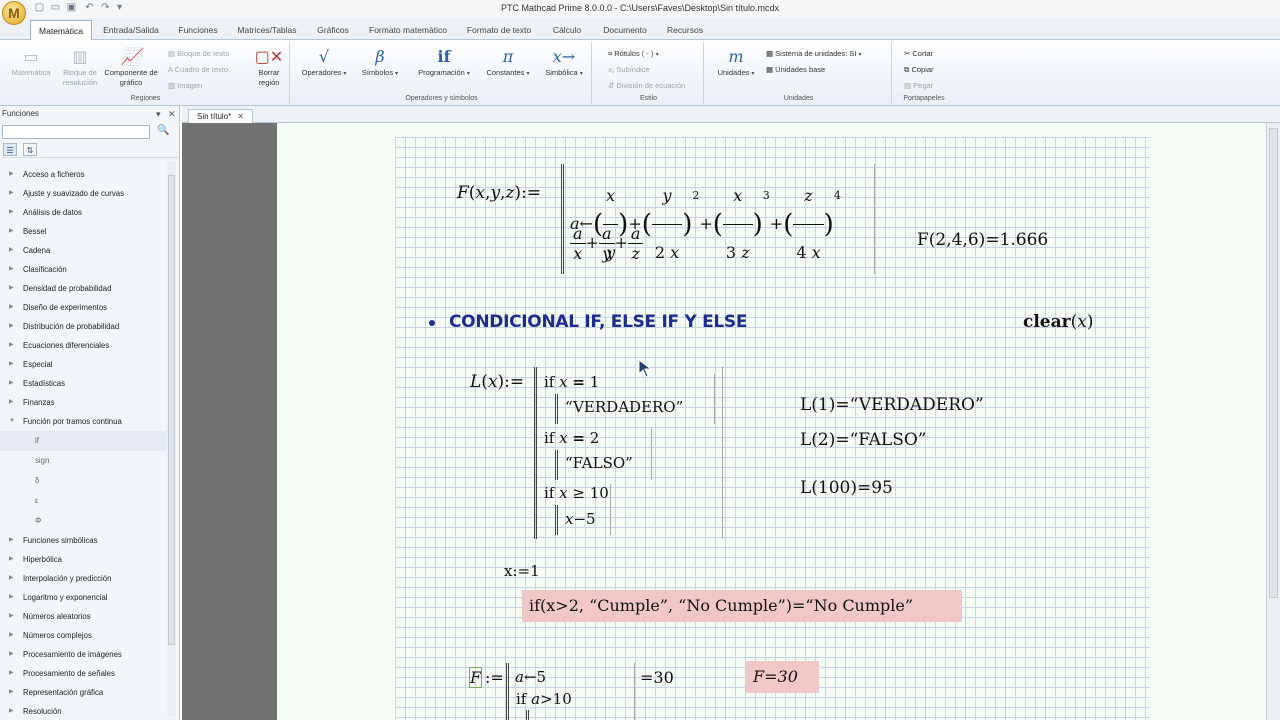 The image size is (1280, 720). I want to click on matematica-button: ▭ Matemática, so click(31, 63).